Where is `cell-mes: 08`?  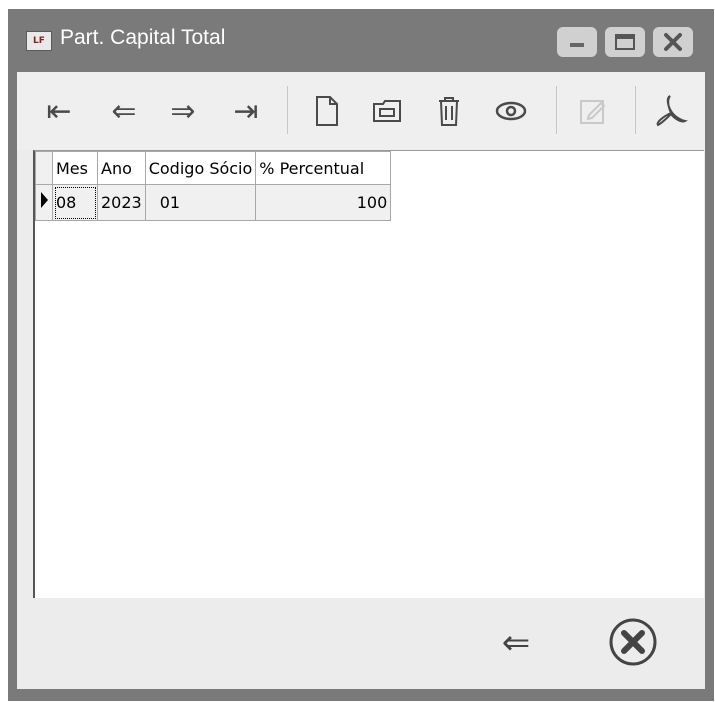 cell-mes: 08 is located at coordinates (75, 202).